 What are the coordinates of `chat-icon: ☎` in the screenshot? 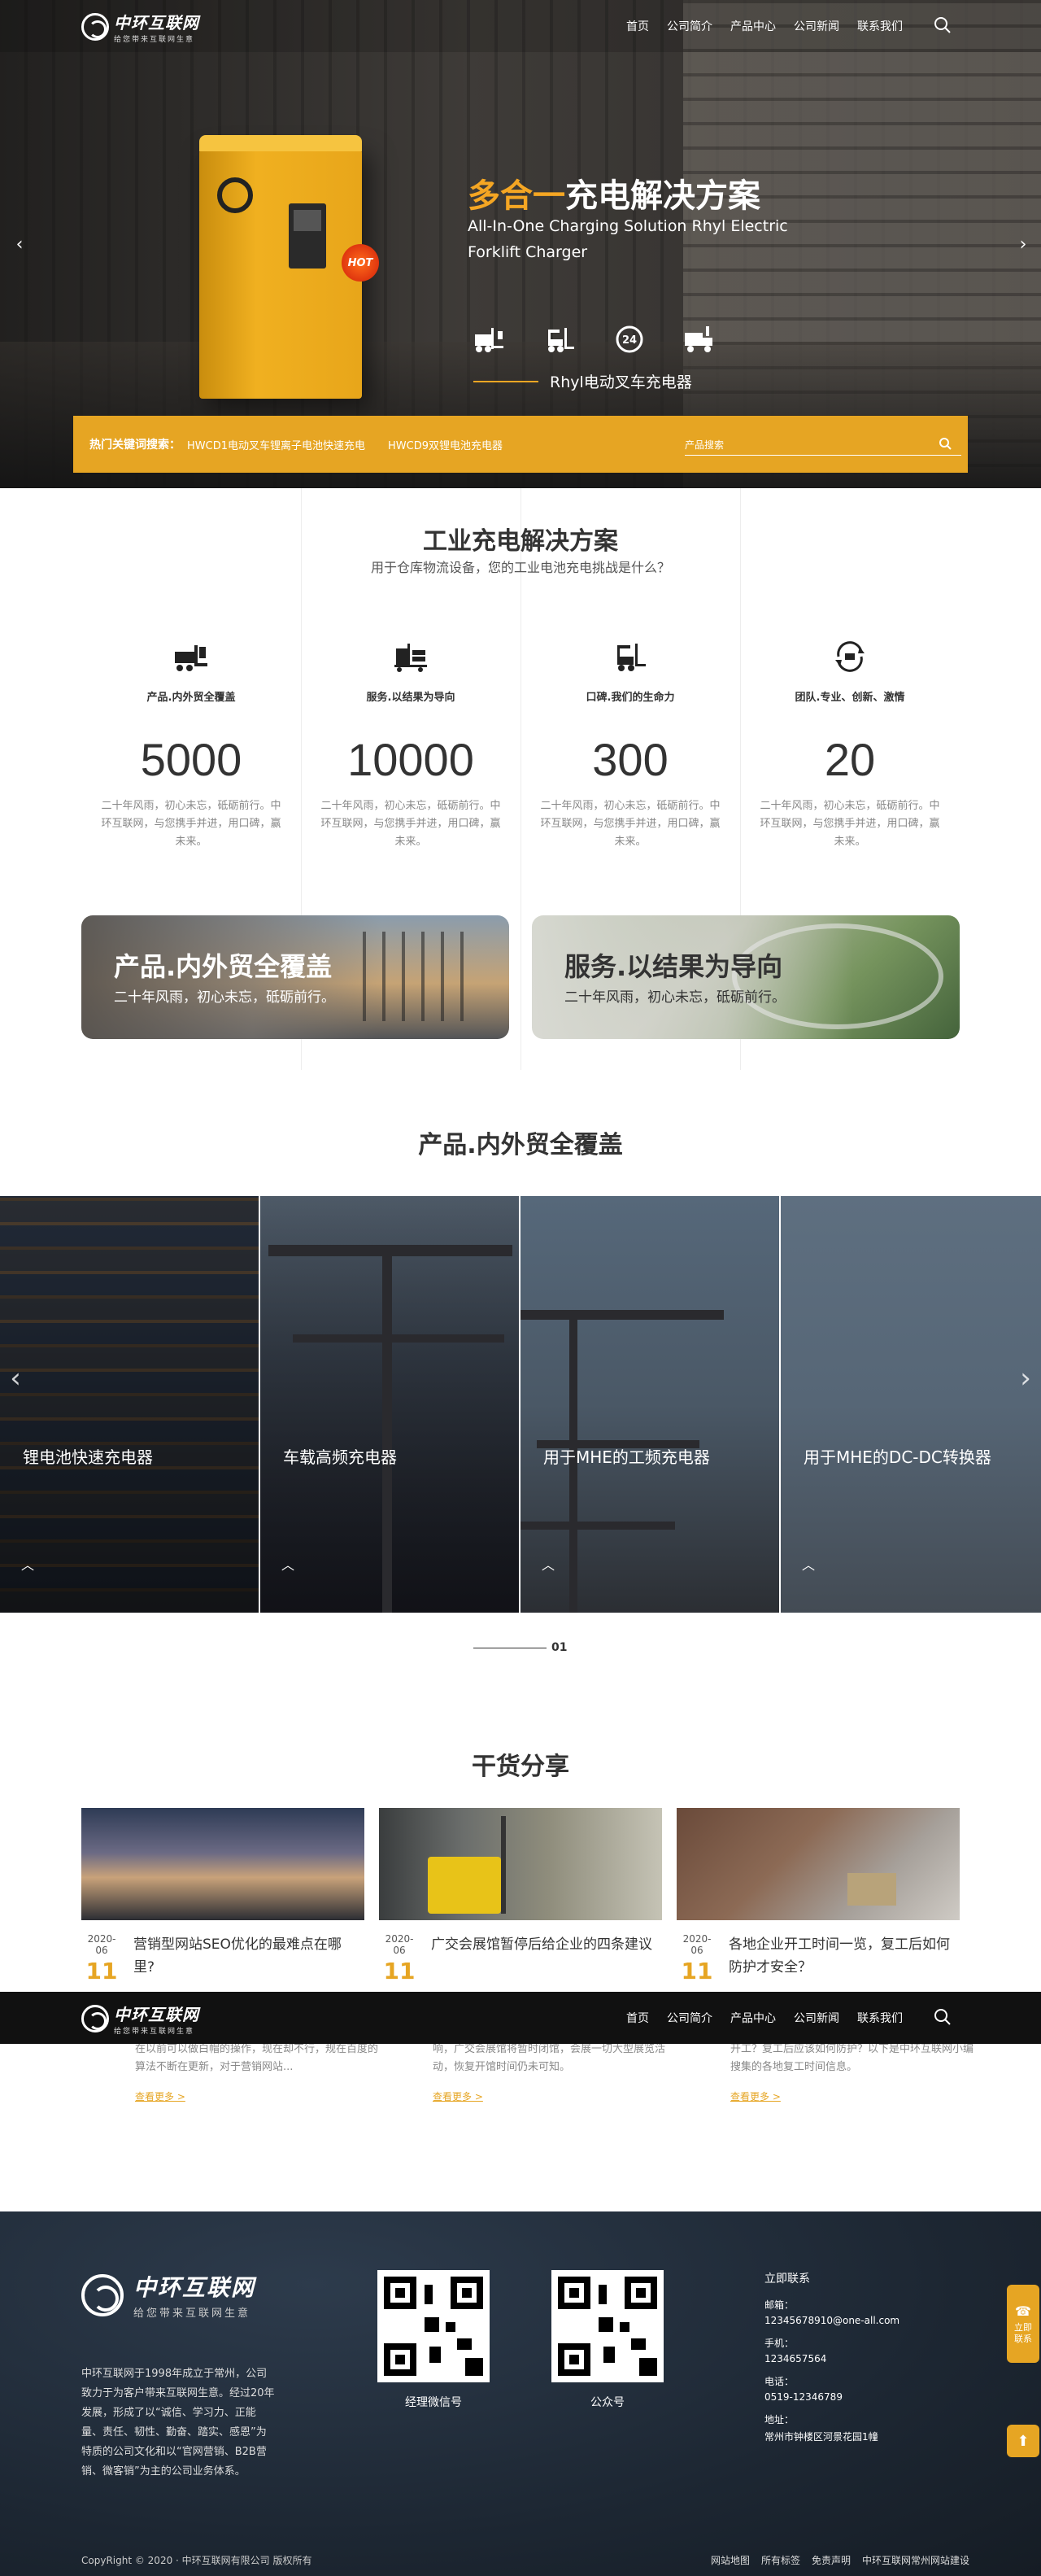 It's located at (1023, 2311).